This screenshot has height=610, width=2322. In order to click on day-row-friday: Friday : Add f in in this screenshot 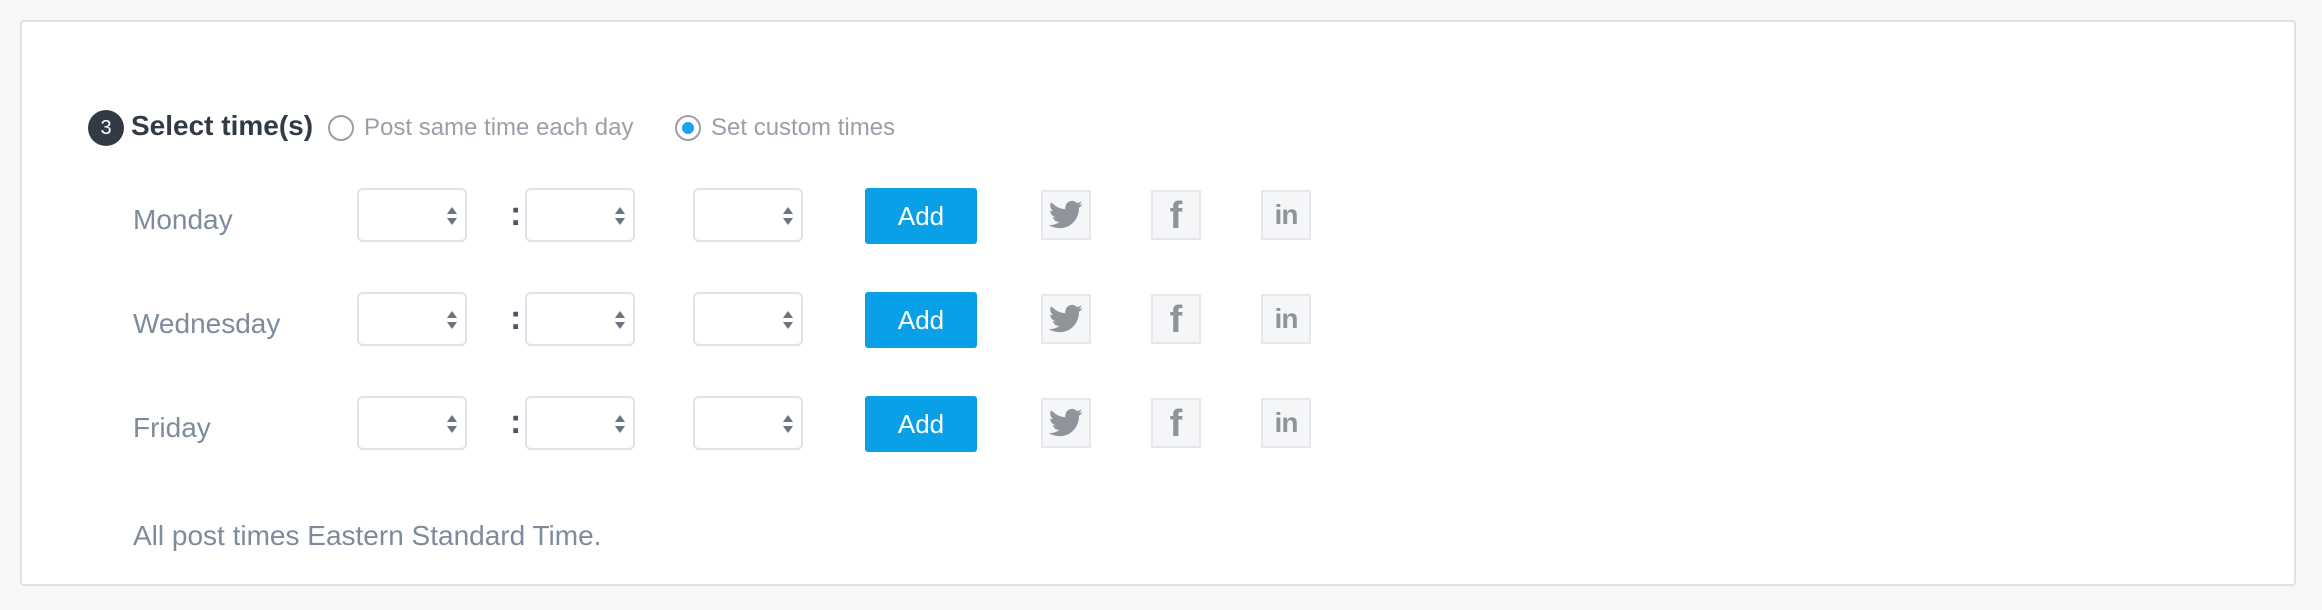, I will do `click(1158, 425)`.